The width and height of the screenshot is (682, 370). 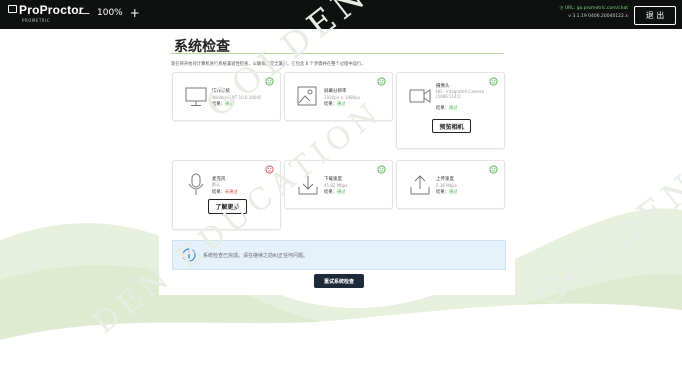 I want to click on url-label: URL:, so click(x=570, y=8).